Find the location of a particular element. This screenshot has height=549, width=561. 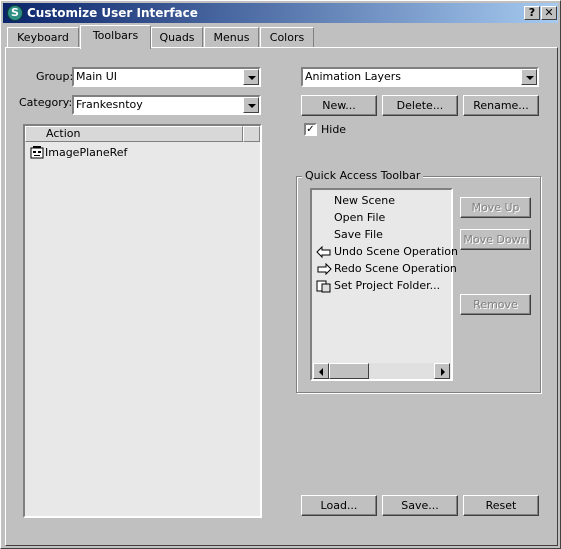

move-down-button: Move Down is located at coordinates (495, 239).